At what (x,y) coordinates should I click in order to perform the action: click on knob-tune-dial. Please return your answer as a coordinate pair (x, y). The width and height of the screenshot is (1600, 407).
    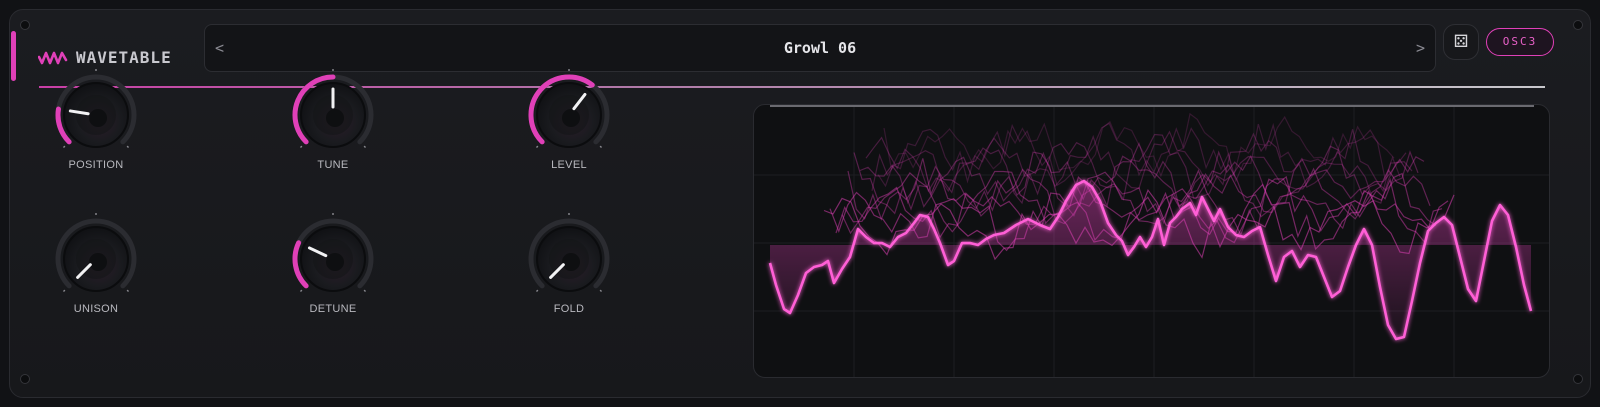
    Looking at the image, I should click on (333, 115).